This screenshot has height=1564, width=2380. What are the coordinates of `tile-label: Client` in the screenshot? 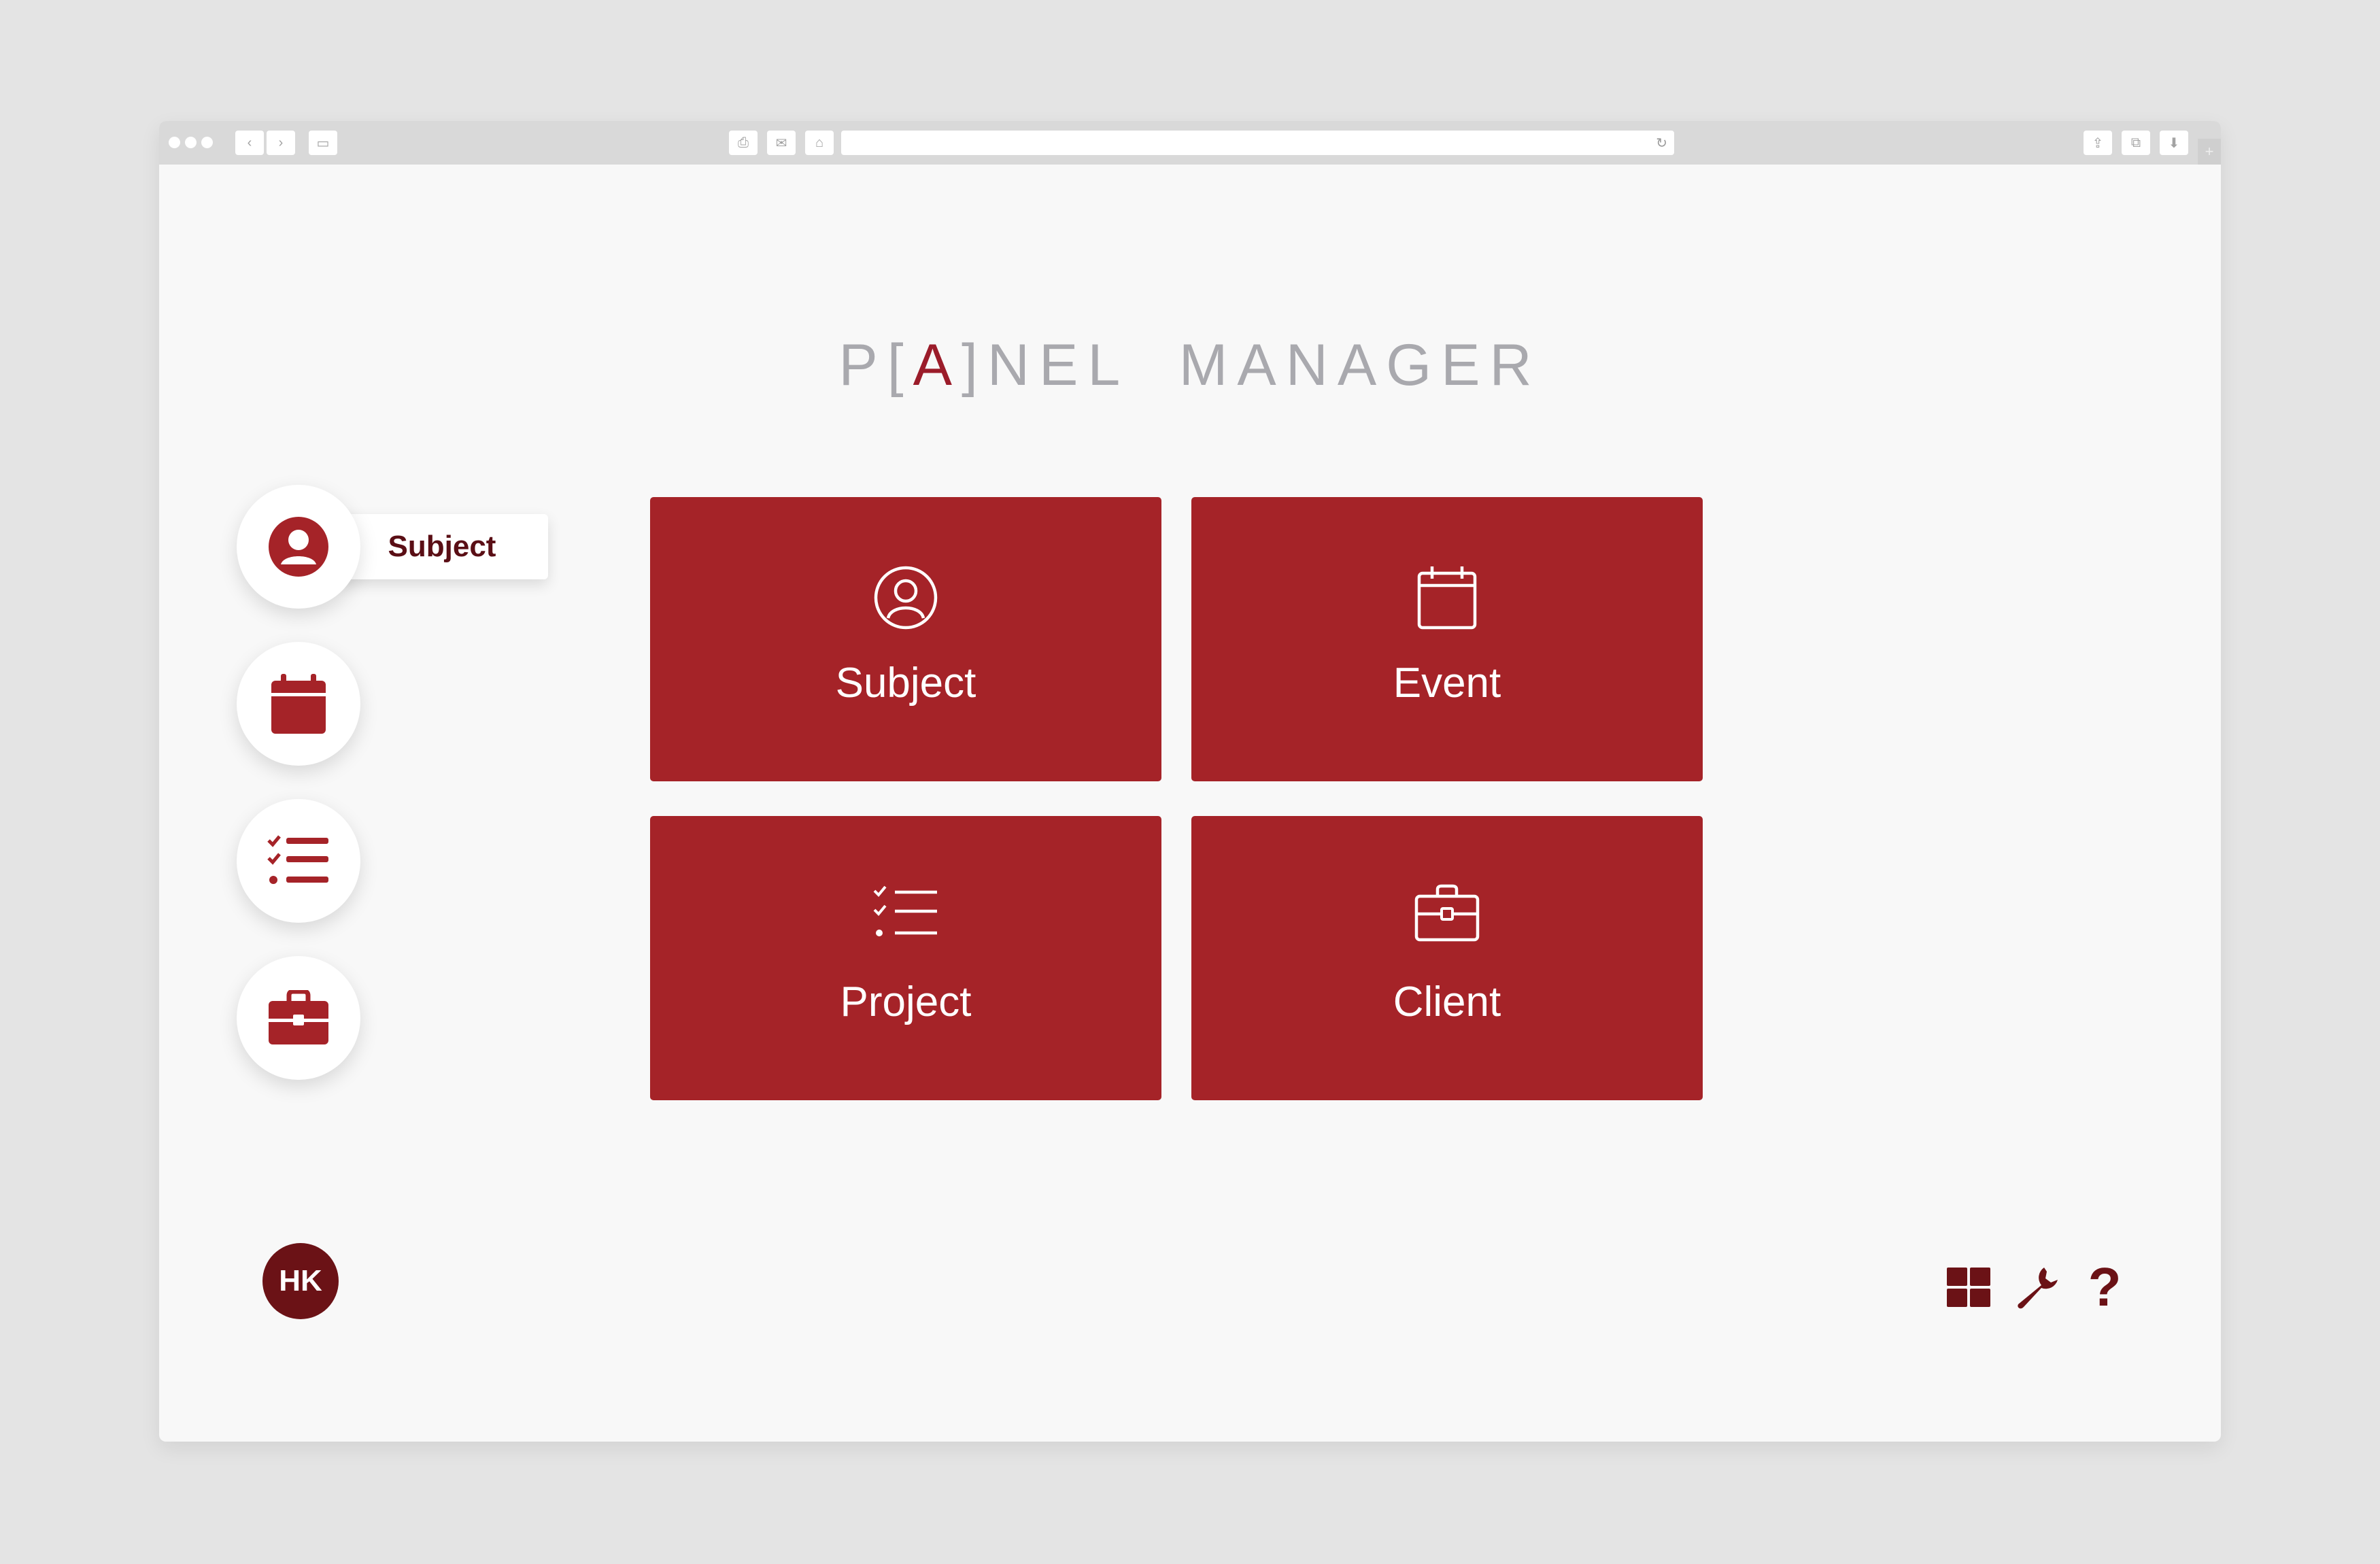 It's located at (1447, 1002).